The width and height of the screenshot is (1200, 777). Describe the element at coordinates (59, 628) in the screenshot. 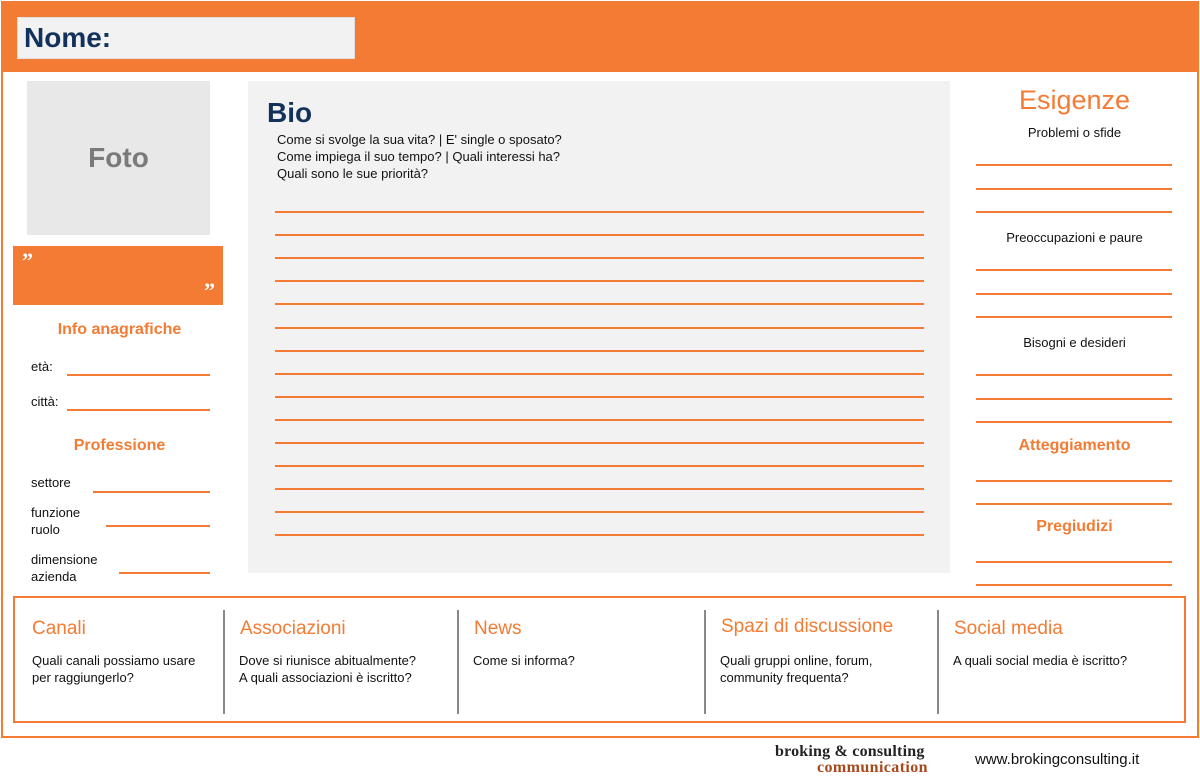

I see `canali-title: Canali` at that location.